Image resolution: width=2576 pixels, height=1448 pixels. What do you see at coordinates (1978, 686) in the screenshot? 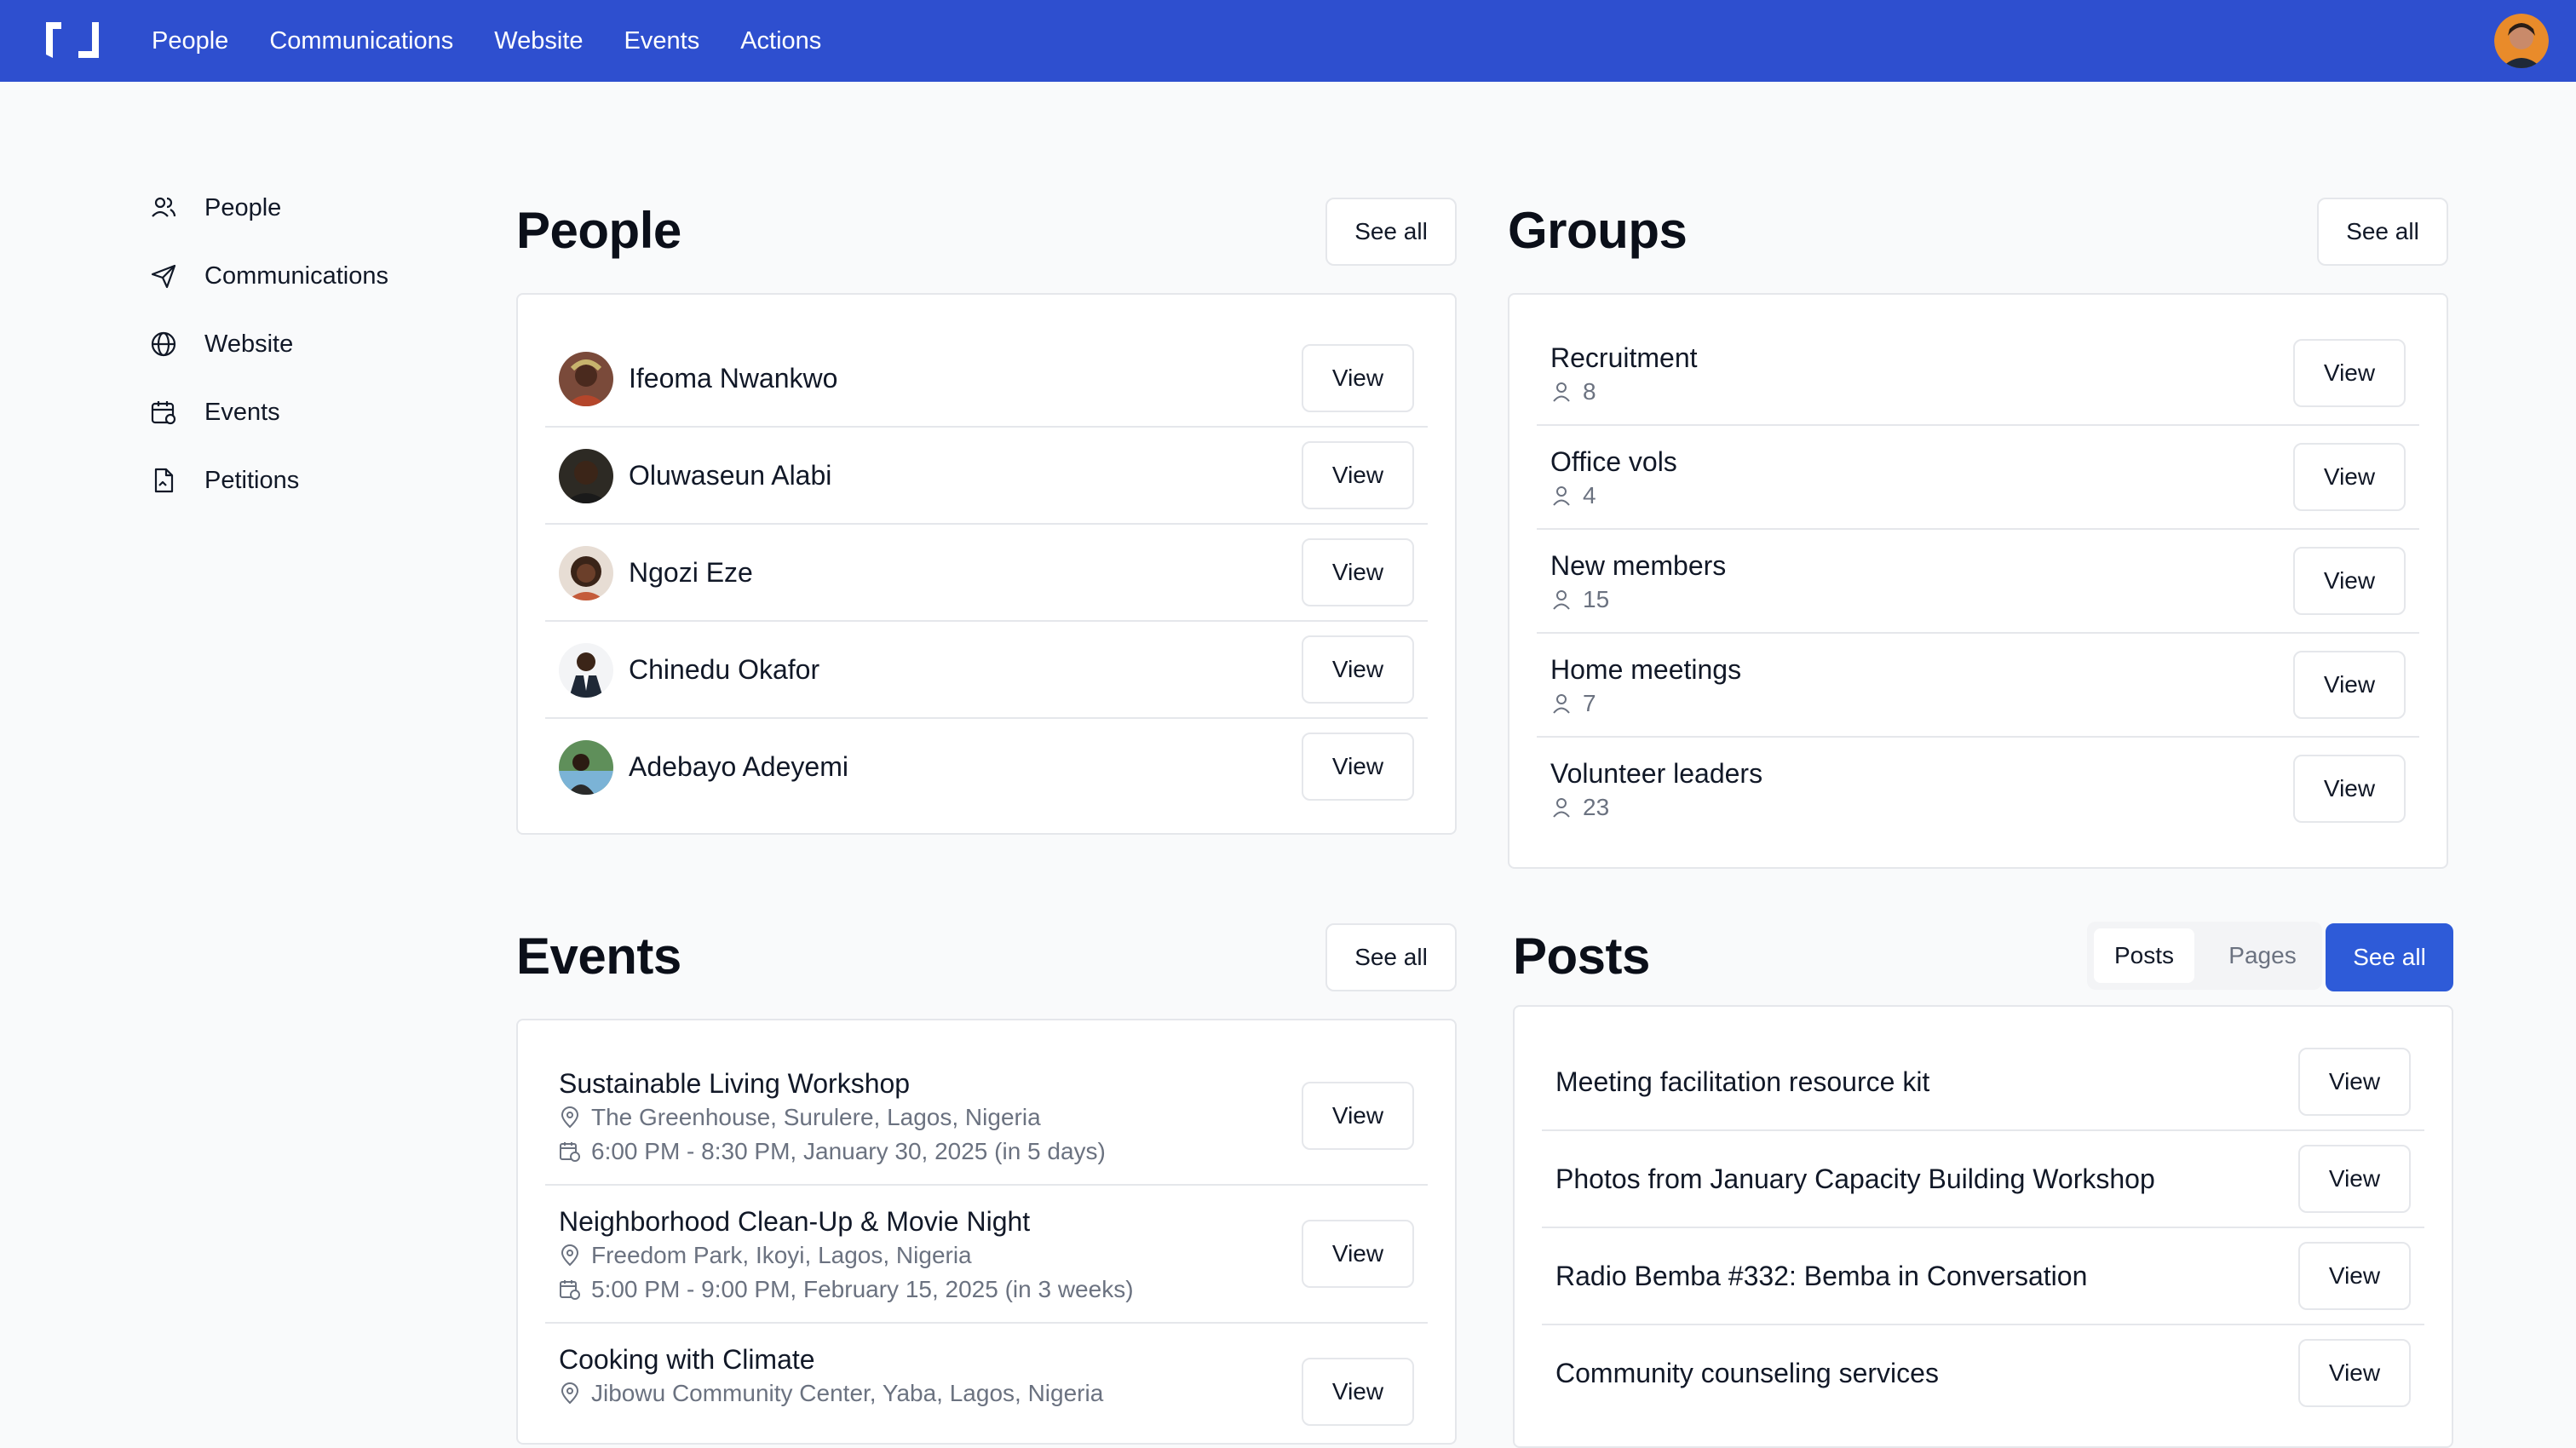
I see `list-item: Home meetings 7 View` at bounding box center [1978, 686].